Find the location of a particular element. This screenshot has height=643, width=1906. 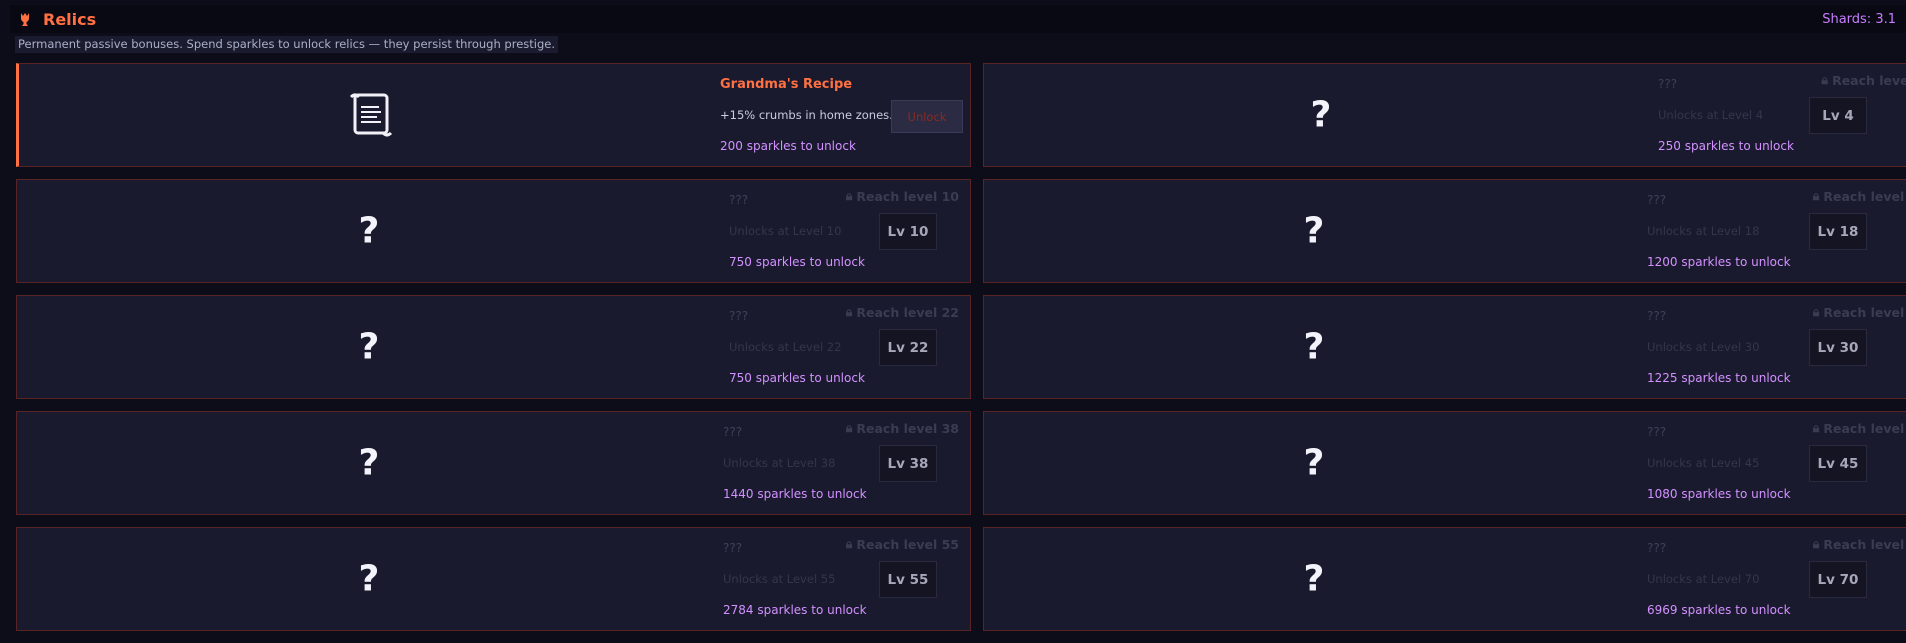

relic-cost: 1440 sparkles to unlock is located at coordinates (795, 494).